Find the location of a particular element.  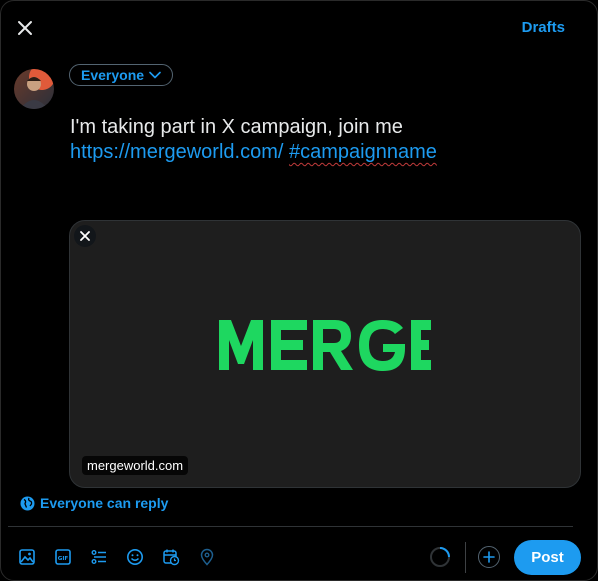

gif-button: GIF is located at coordinates (63, 557).